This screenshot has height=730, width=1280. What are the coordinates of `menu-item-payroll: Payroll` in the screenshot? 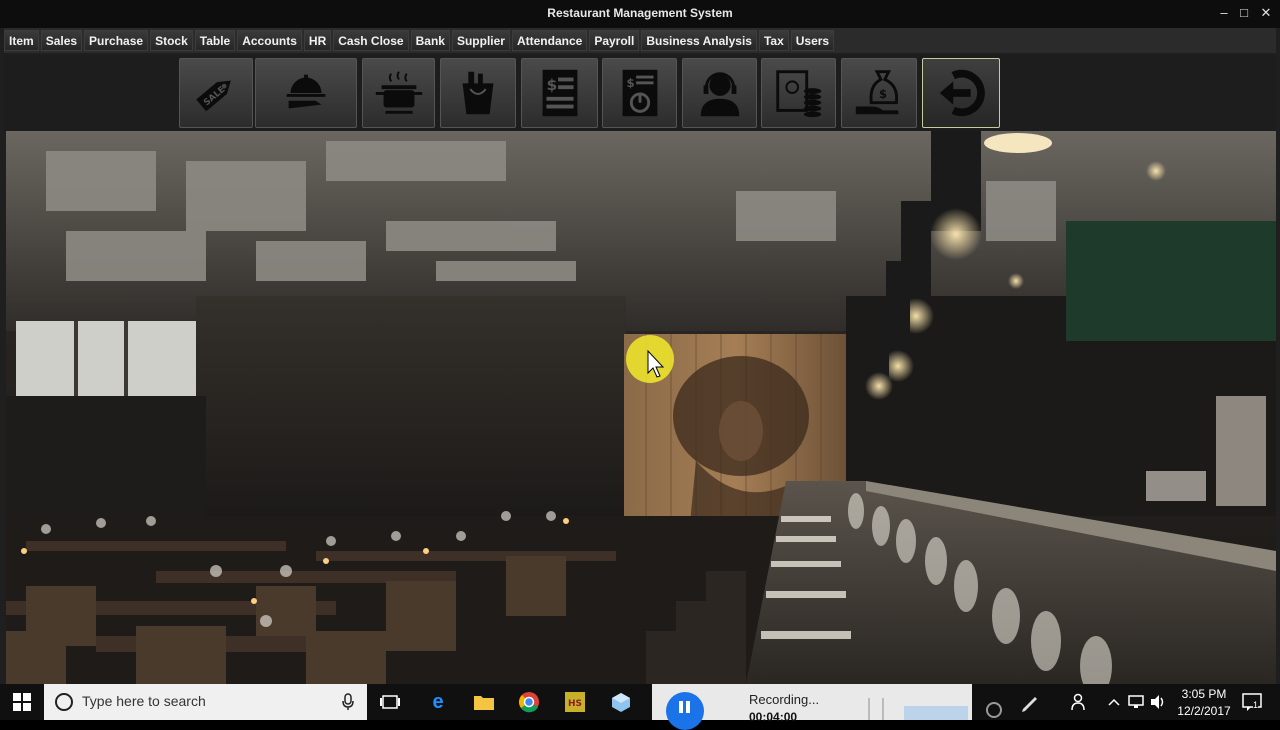 It's located at (614, 40).